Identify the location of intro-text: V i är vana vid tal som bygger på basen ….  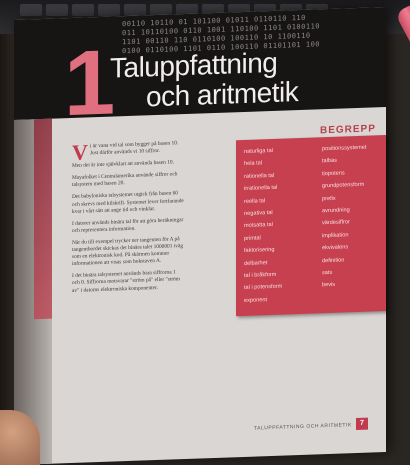
(128, 219).